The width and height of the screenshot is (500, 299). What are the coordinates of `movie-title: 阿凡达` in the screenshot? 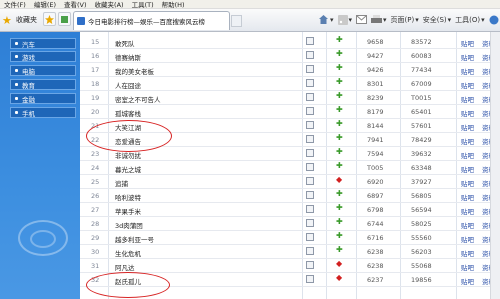 It's located at (125, 267).